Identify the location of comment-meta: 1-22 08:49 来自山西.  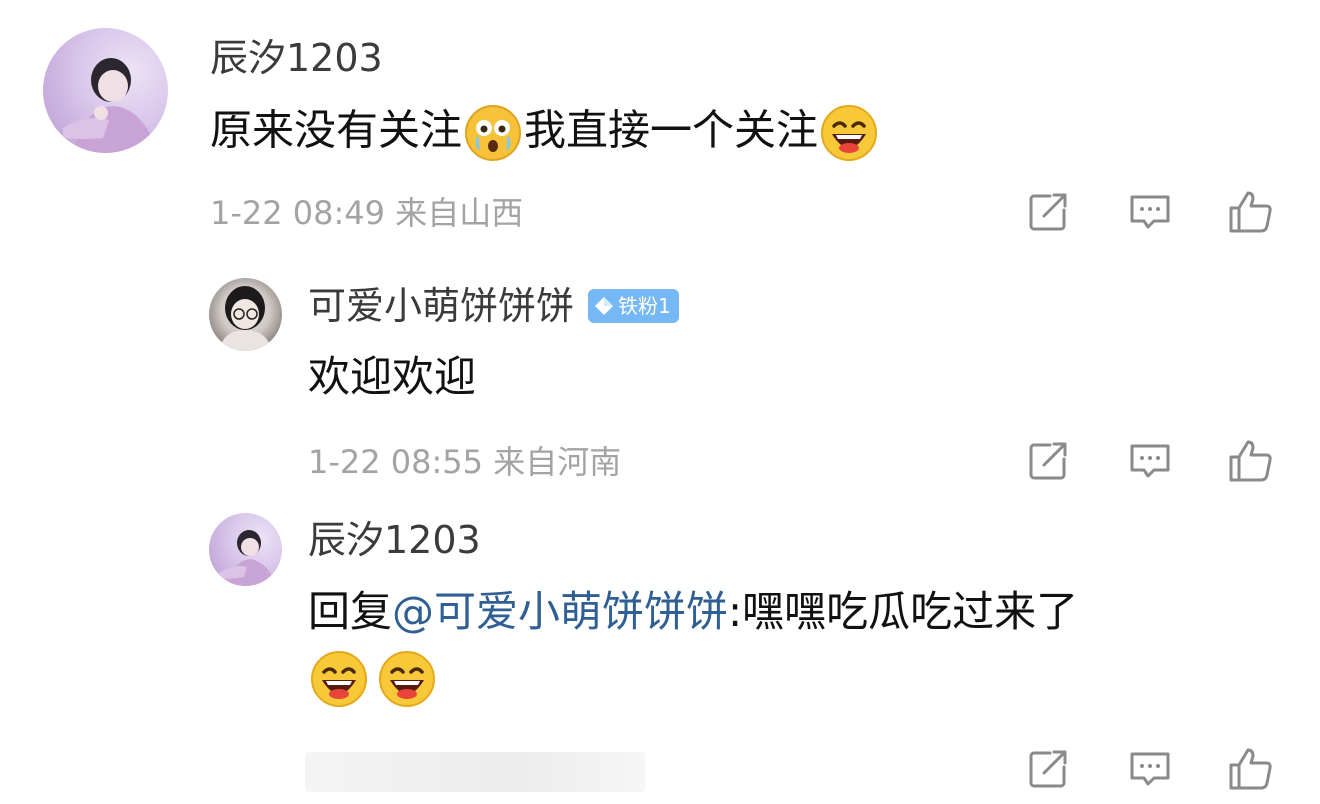
(367, 213).